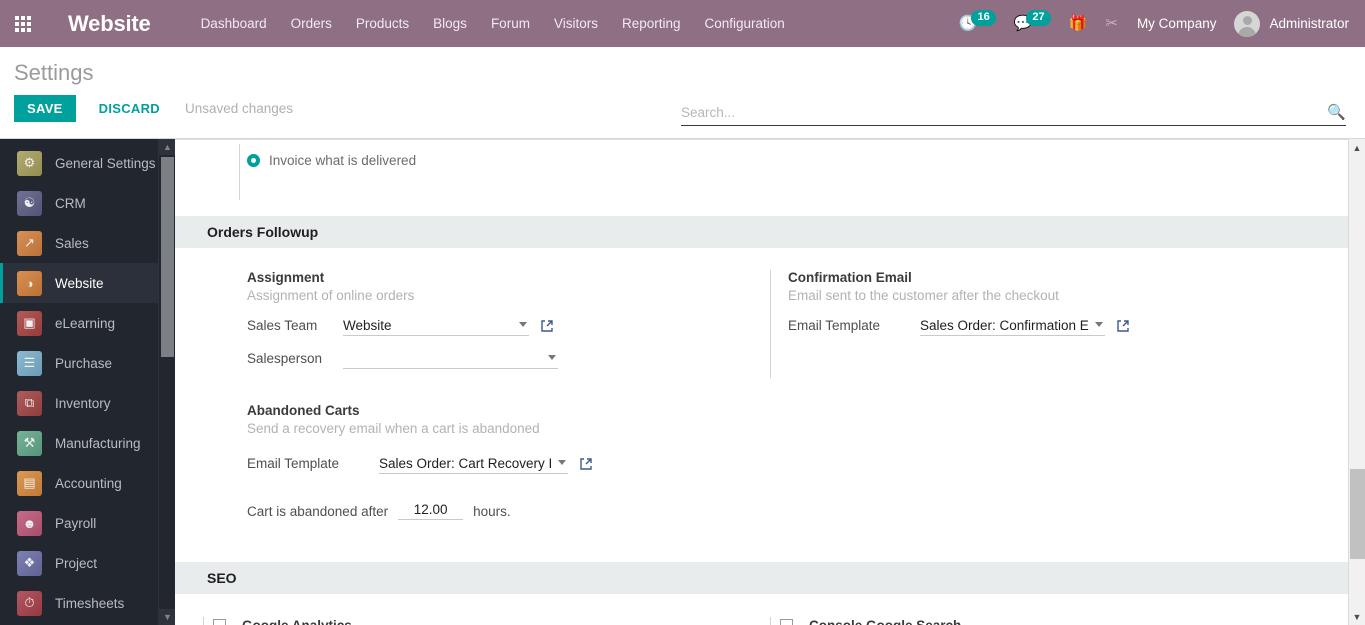 The height and width of the screenshot is (625, 1365). What do you see at coordinates (87, 203) in the screenshot?
I see `sidebar-item-crm: ☯ CRM` at bounding box center [87, 203].